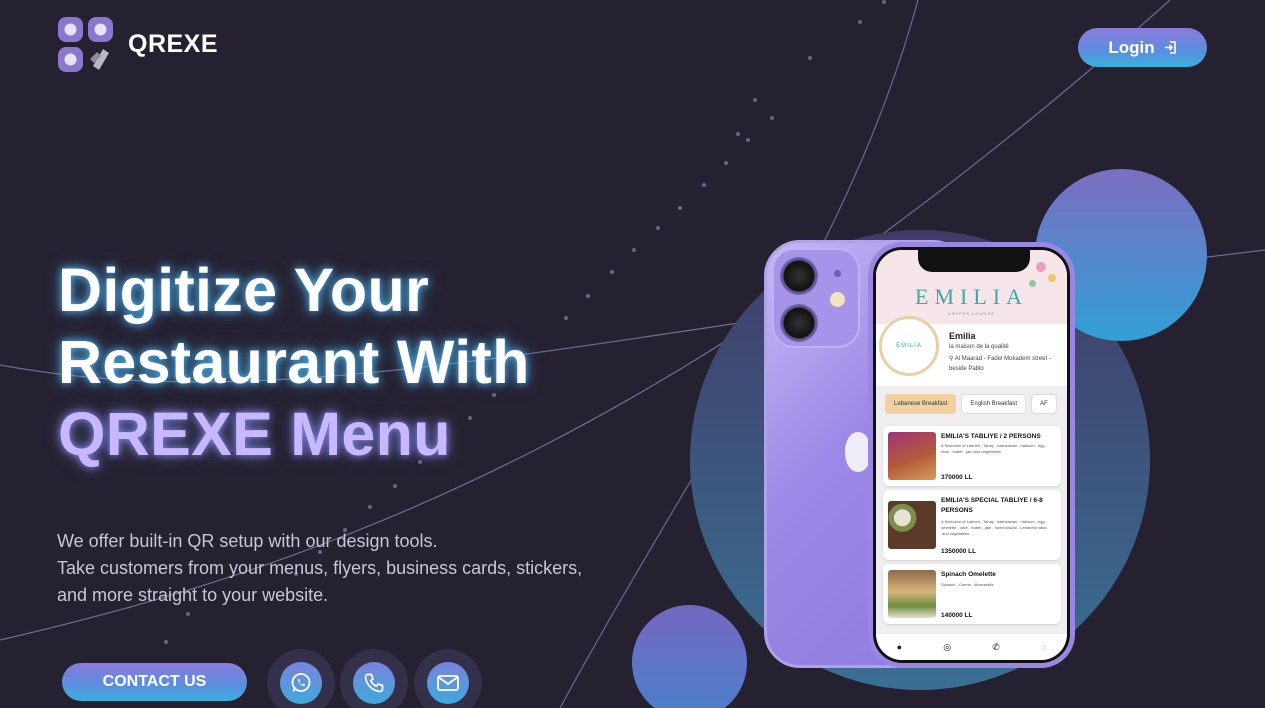 Image resolution: width=1265 pixels, height=708 pixels. I want to click on whatsapp-icon, so click(301, 682).